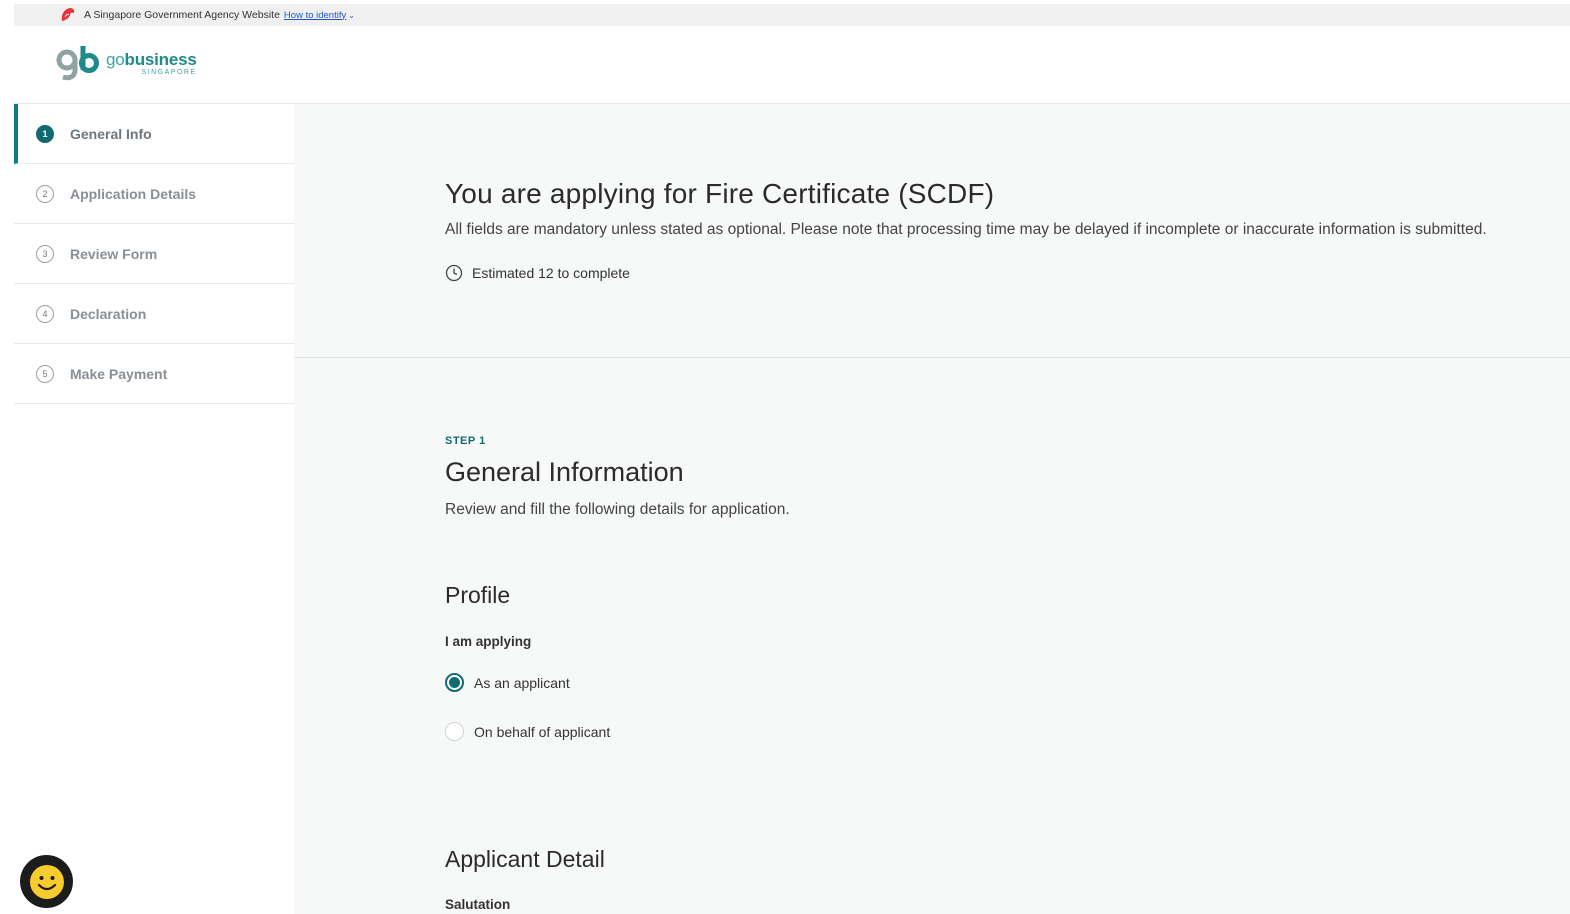 The height and width of the screenshot is (914, 1570). Describe the element at coordinates (351, 15) in the screenshot. I see `chevron-down-icon: ⌄` at that location.